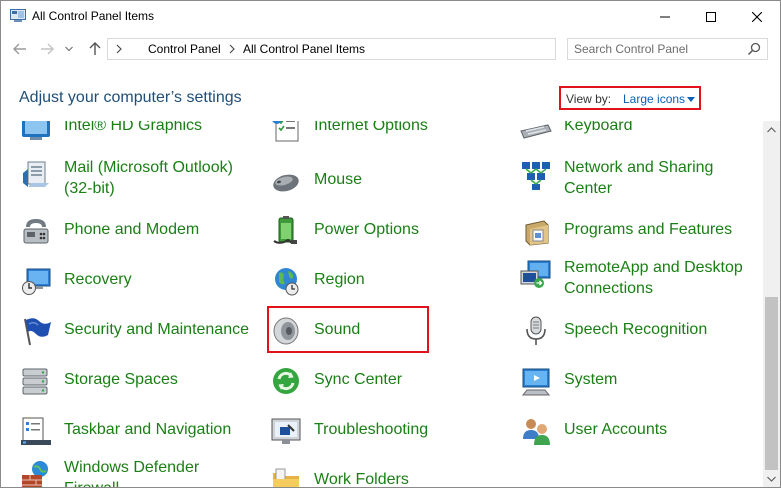 This screenshot has height=488, width=781. Describe the element at coordinates (536, 382) in the screenshot. I see `system-icon` at that location.